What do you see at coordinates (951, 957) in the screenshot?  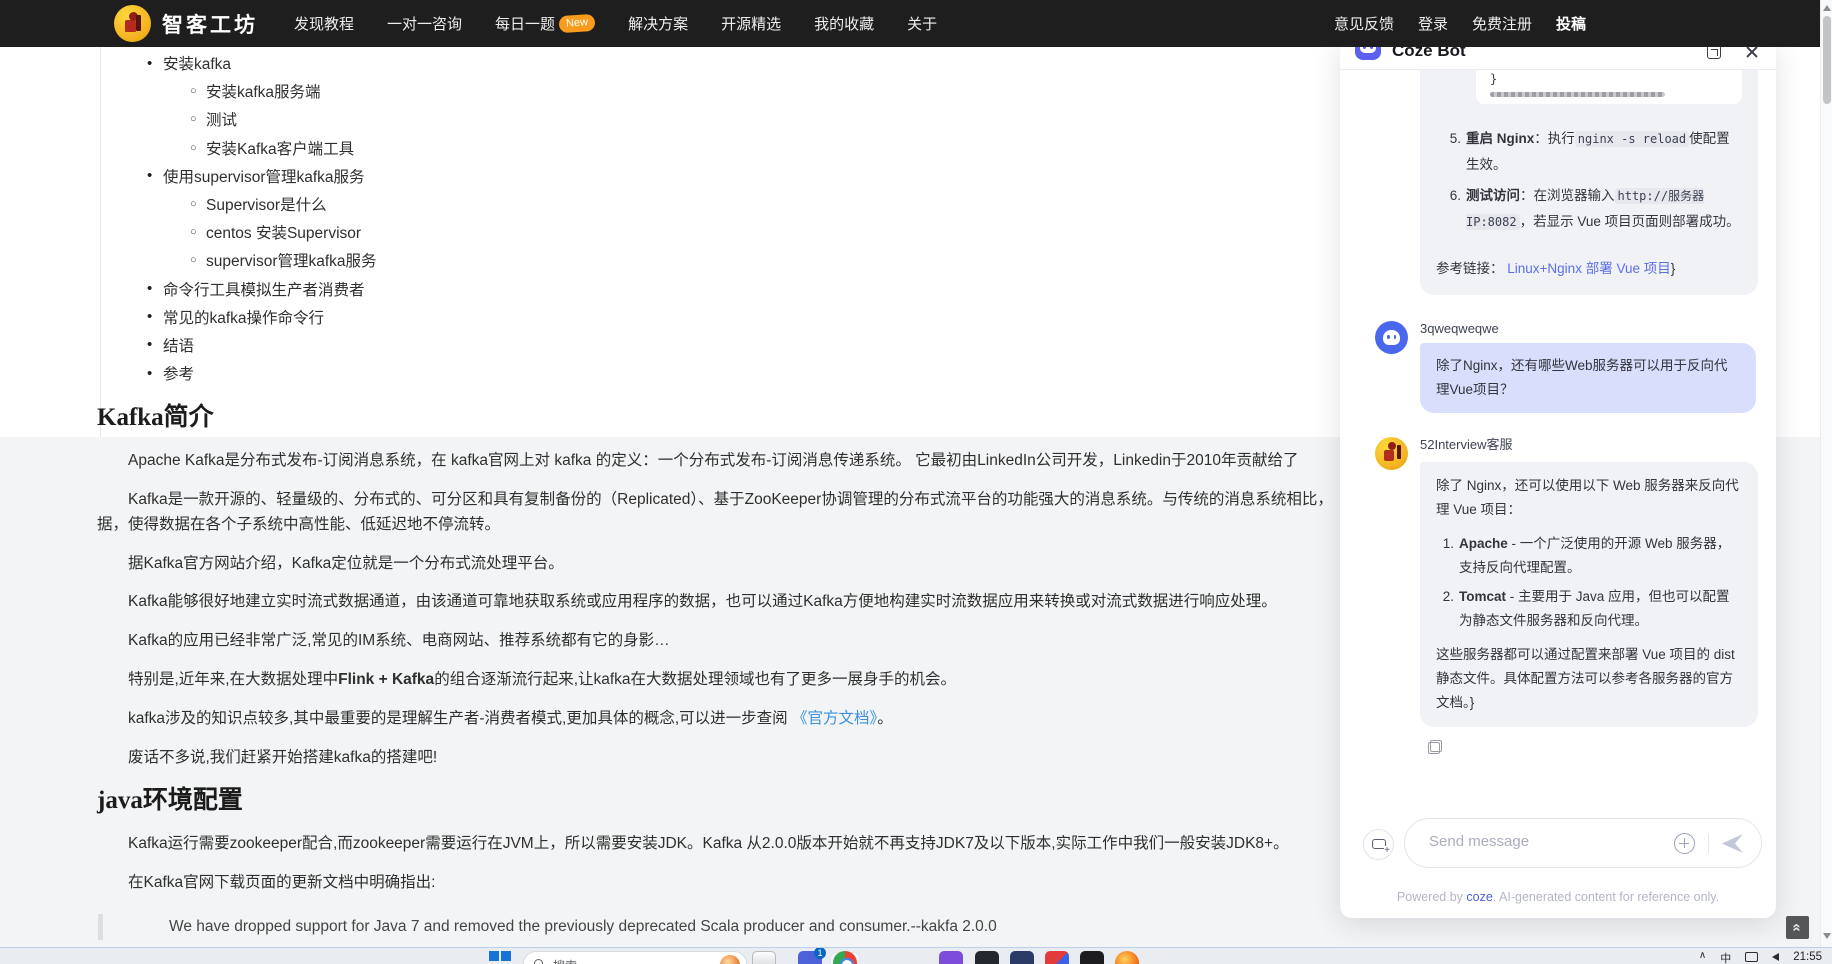 I see `taskbar-visual-studio-icon` at bounding box center [951, 957].